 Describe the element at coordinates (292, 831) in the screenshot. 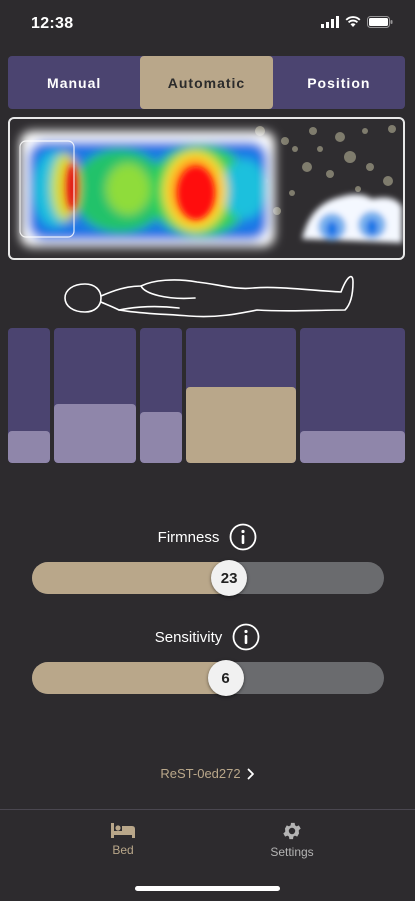

I see `gear-icon` at that location.